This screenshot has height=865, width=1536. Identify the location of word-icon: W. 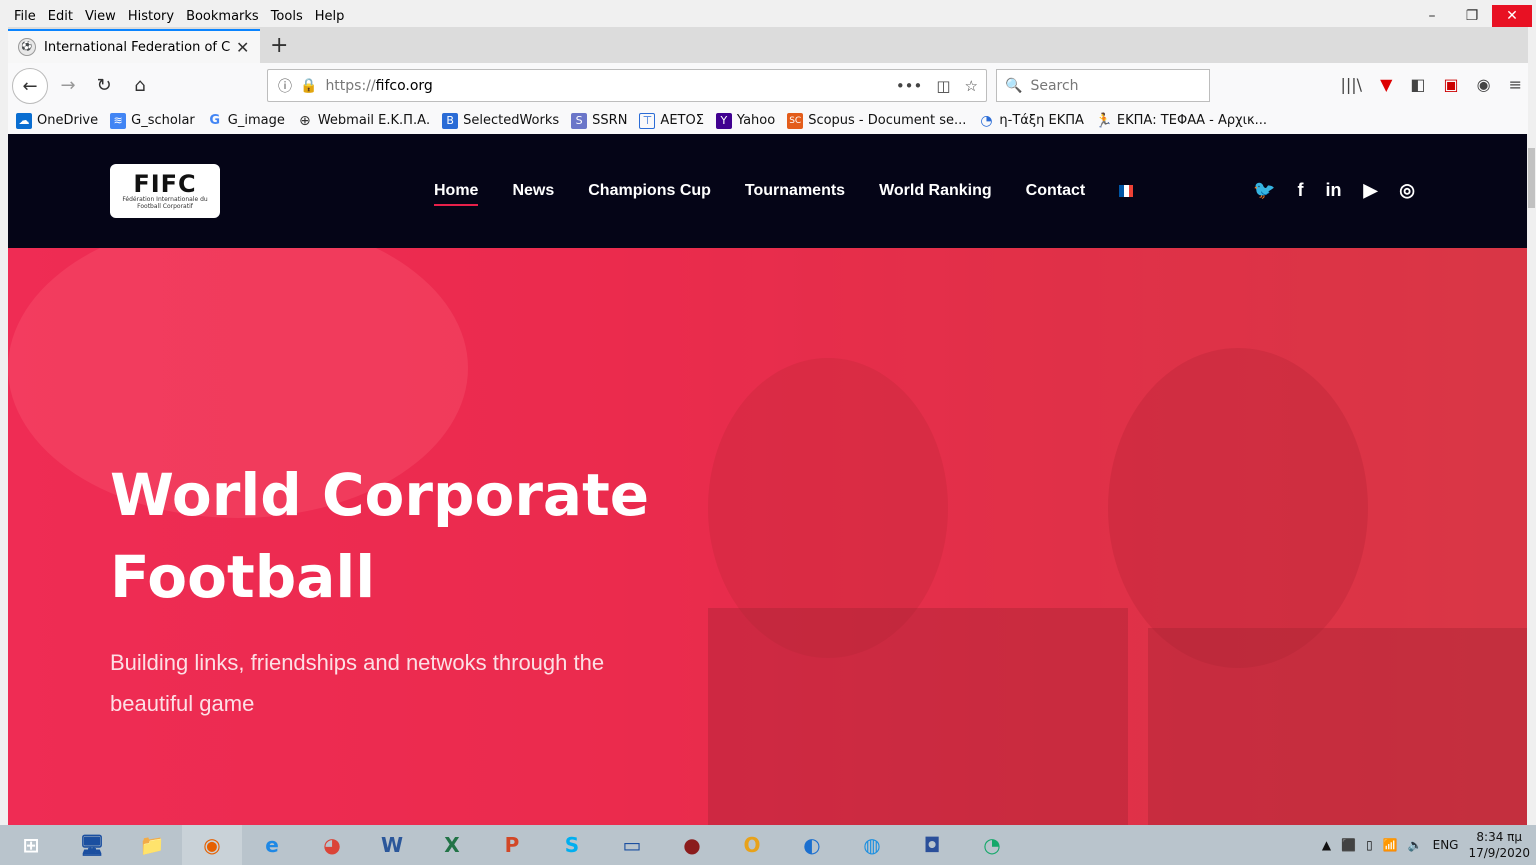
(392, 845).